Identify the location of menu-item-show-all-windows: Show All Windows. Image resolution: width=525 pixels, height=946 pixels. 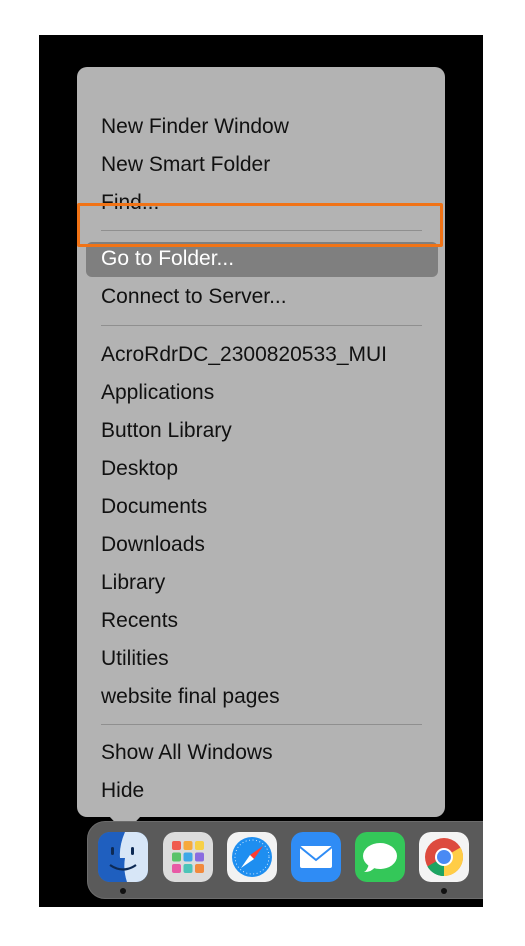
(187, 753).